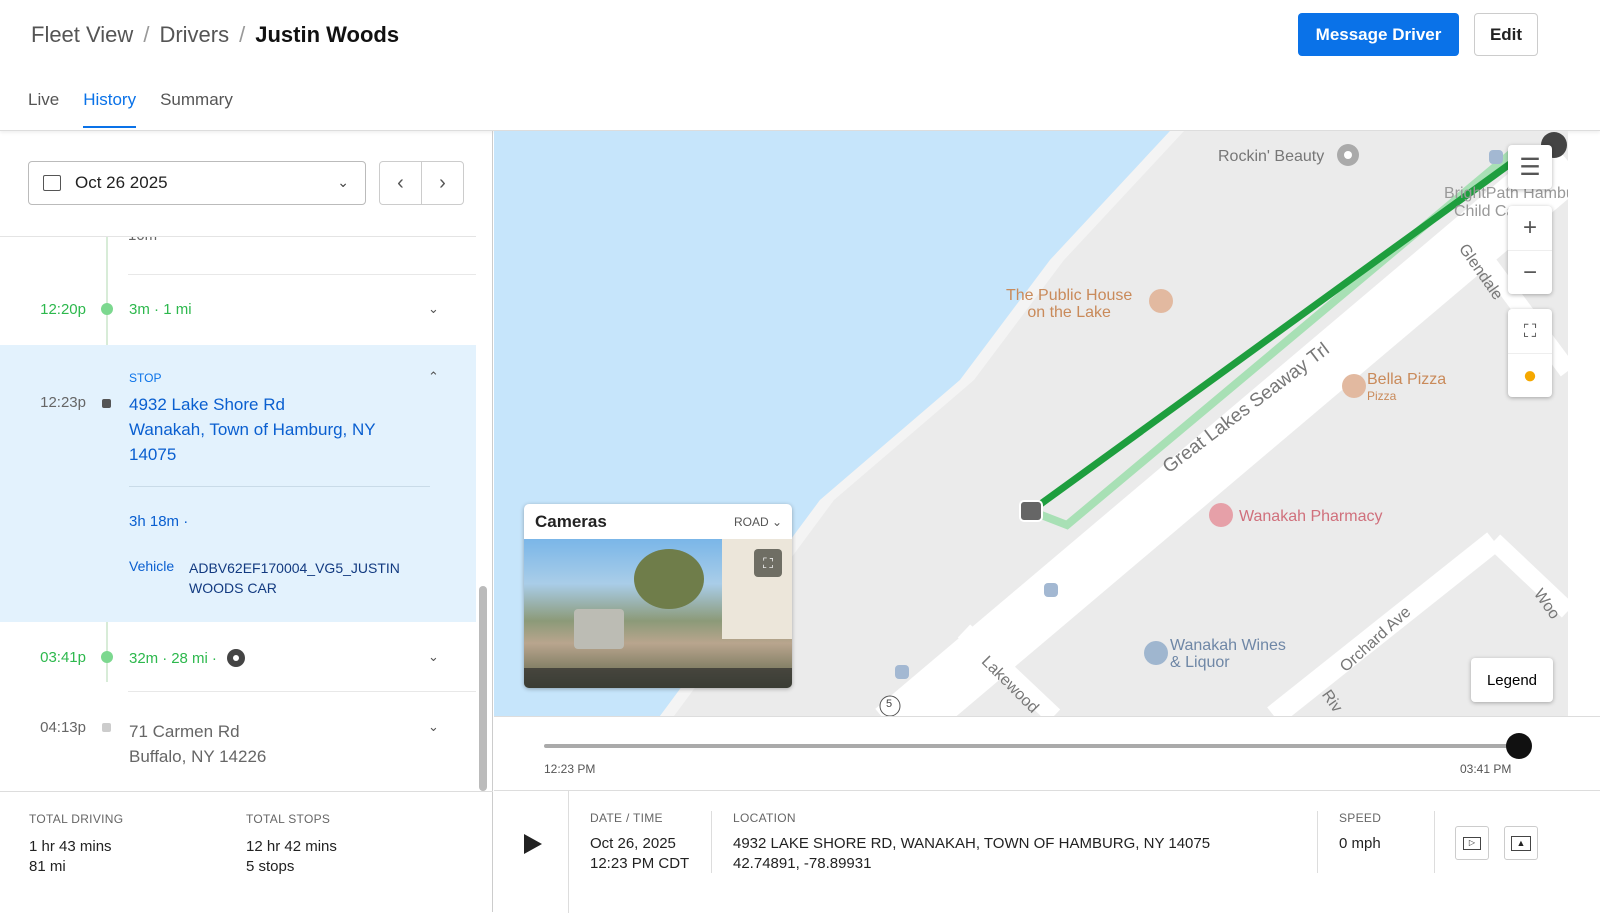 This screenshot has width=1600, height=913. Describe the element at coordinates (1519, 746) in the screenshot. I see `scrubber-handle` at that location.